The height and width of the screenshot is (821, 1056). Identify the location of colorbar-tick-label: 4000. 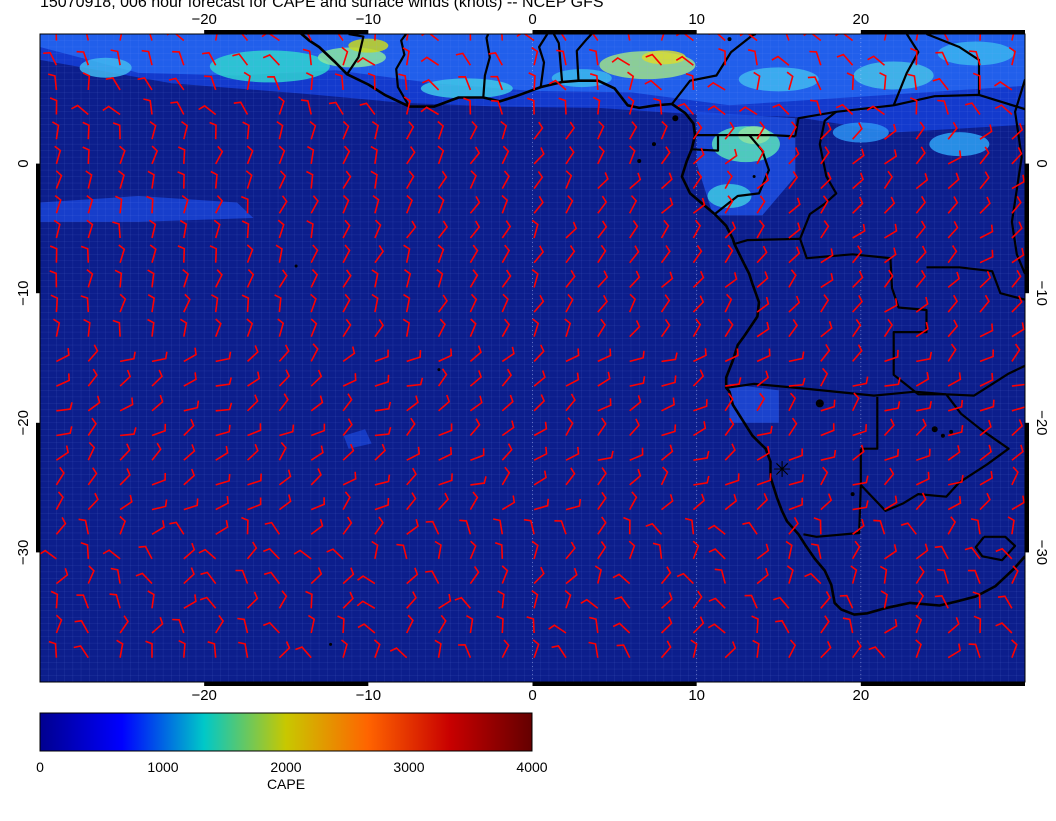
(531, 767).